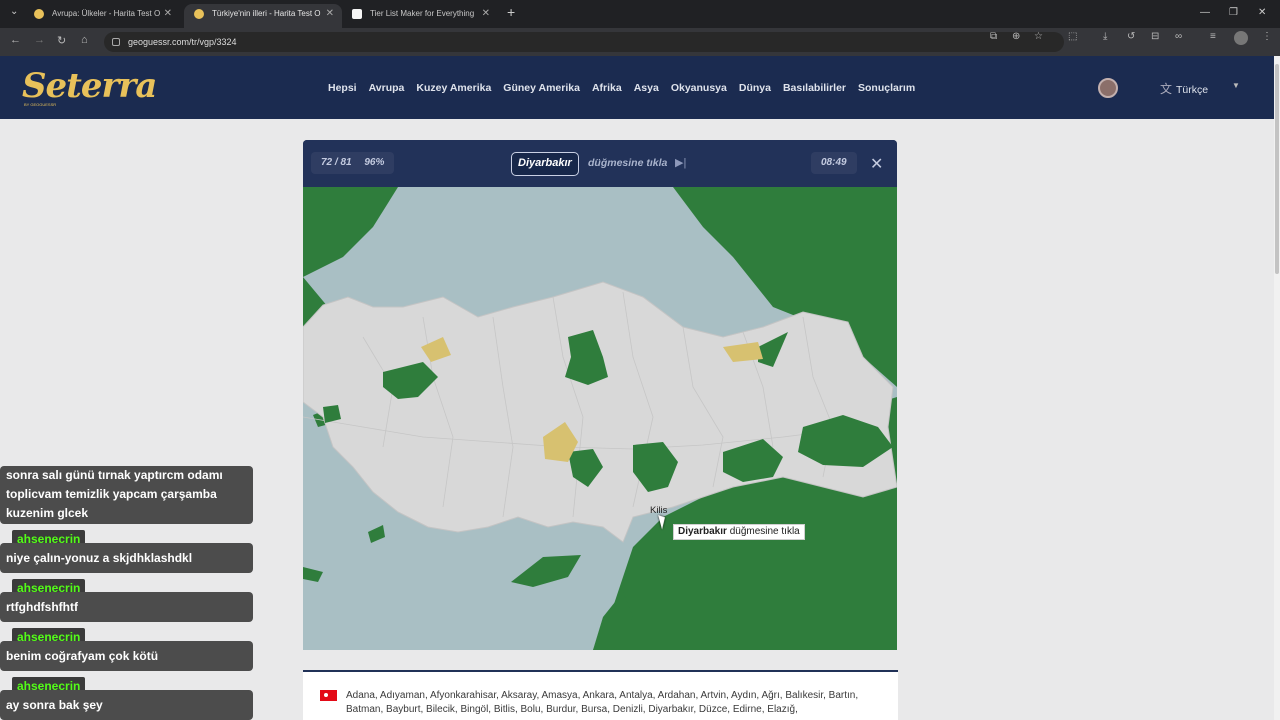 This screenshot has height=720, width=1280. What do you see at coordinates (353, 163) in the screenshot?
I see `progress-counter: 72 / 81 96%` at bounding box center [353, 163].